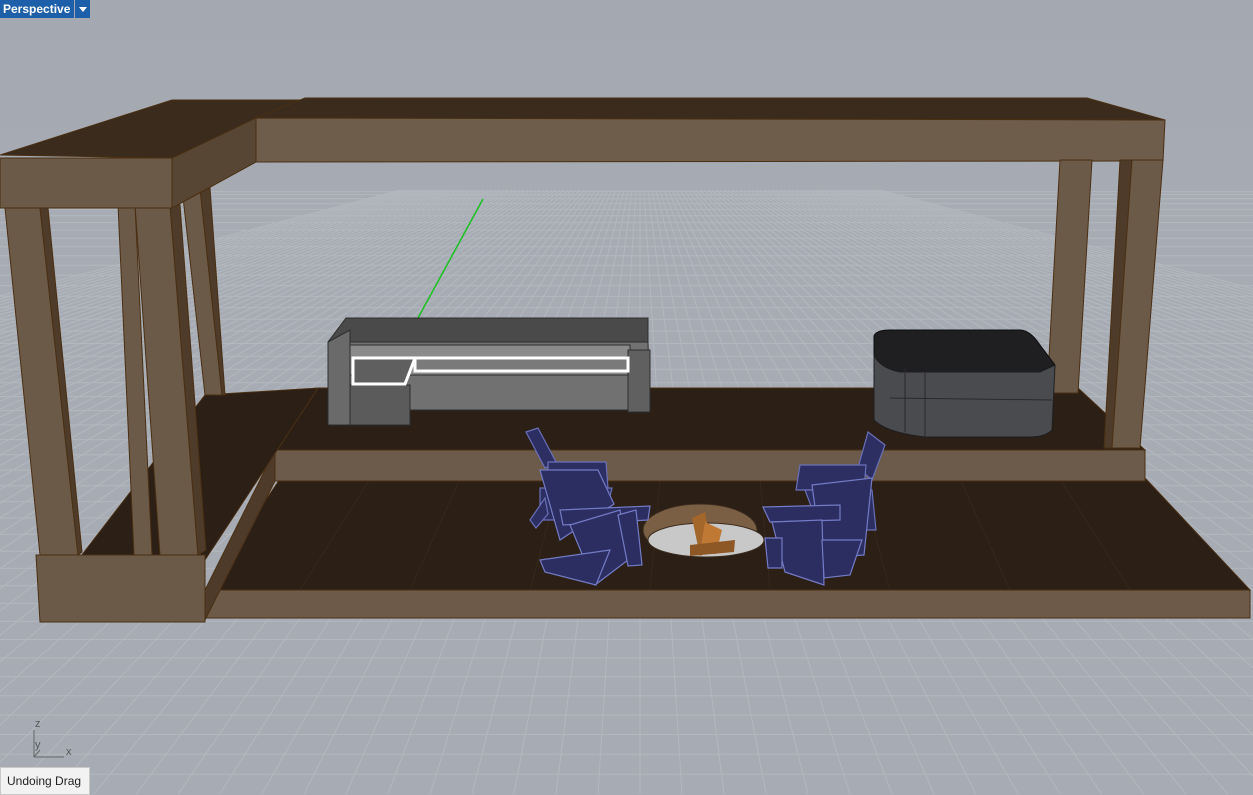 The height and width of the screenshot is (795, 1253). Describe the element at coordinates (964, 383) in the screenshot. I see `hot-tub` at that location.